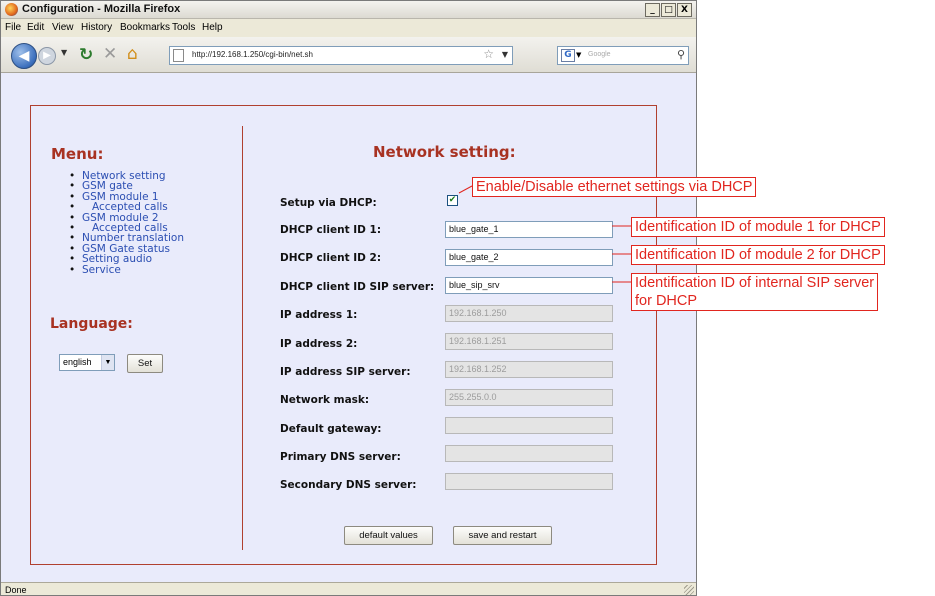  Describe the element at coordinates (529, 481) in the screenshot. I see `secondary-dns-input` at that location.